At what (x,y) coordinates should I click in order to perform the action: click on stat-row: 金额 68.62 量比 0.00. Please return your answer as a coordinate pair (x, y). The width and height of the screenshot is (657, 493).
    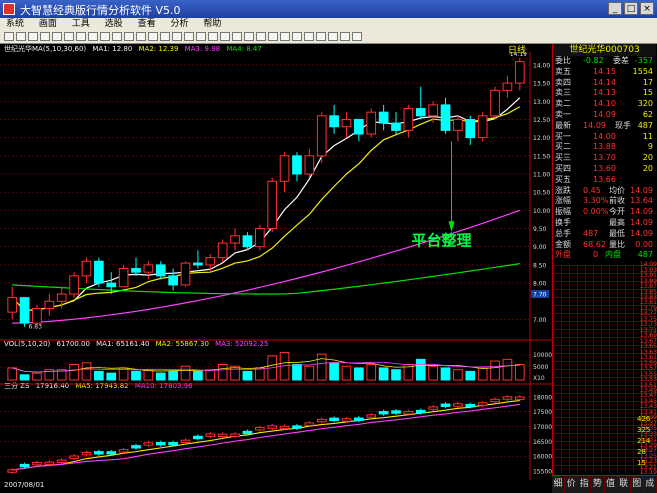
    Looking at the image, I should click on (604, 245).